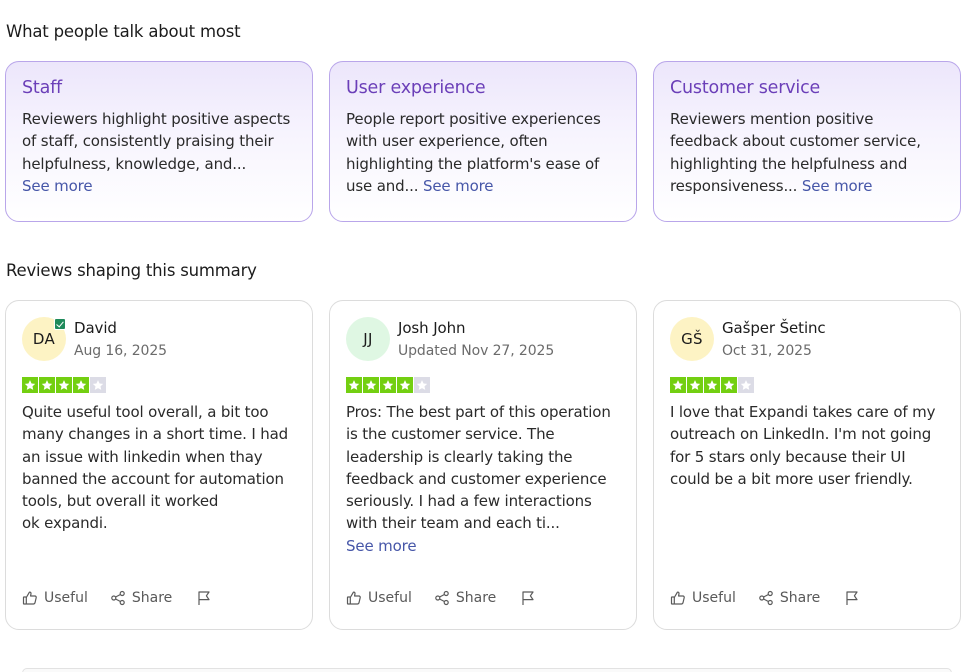  Describe the element at coordinates (788, 456) in the screenshot. I see `review-text-line: for 5 stars only because their UI` at that location.